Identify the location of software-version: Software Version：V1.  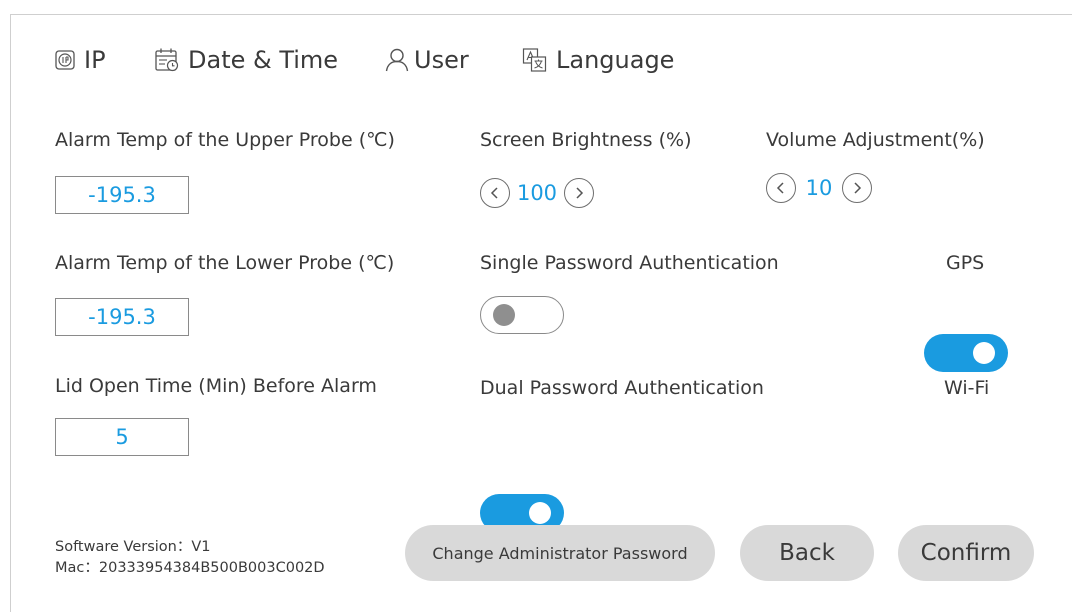
(133, 547).